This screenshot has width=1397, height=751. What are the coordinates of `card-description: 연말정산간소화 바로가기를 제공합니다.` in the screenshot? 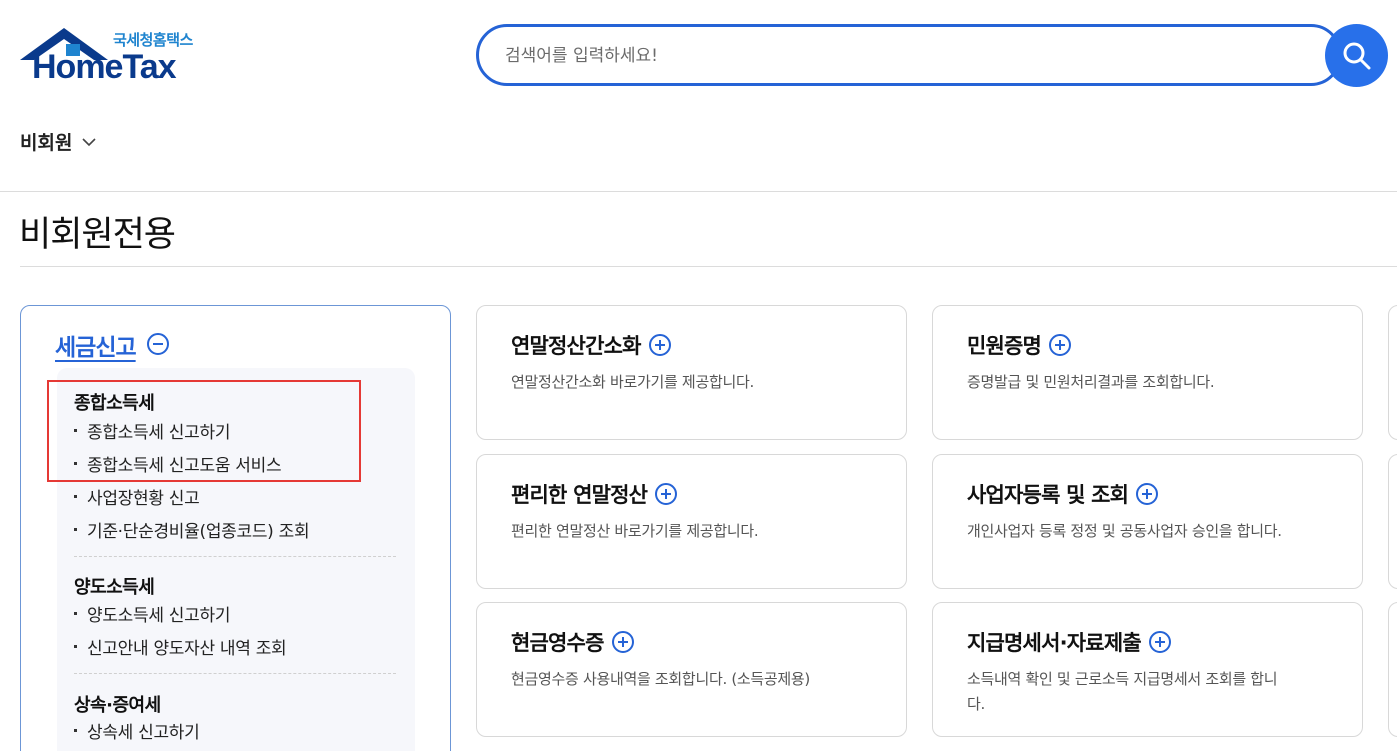 It's located at (632, 382).